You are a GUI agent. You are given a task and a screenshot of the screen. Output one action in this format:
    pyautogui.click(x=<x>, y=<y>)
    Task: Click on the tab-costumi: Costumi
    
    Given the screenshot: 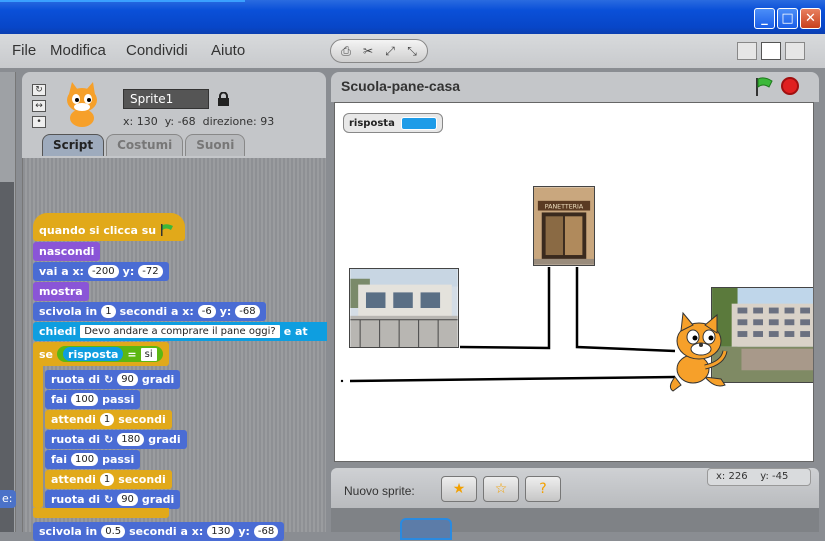 What is the action you would take?
    pyautogui.click(x=145, y=145)
    